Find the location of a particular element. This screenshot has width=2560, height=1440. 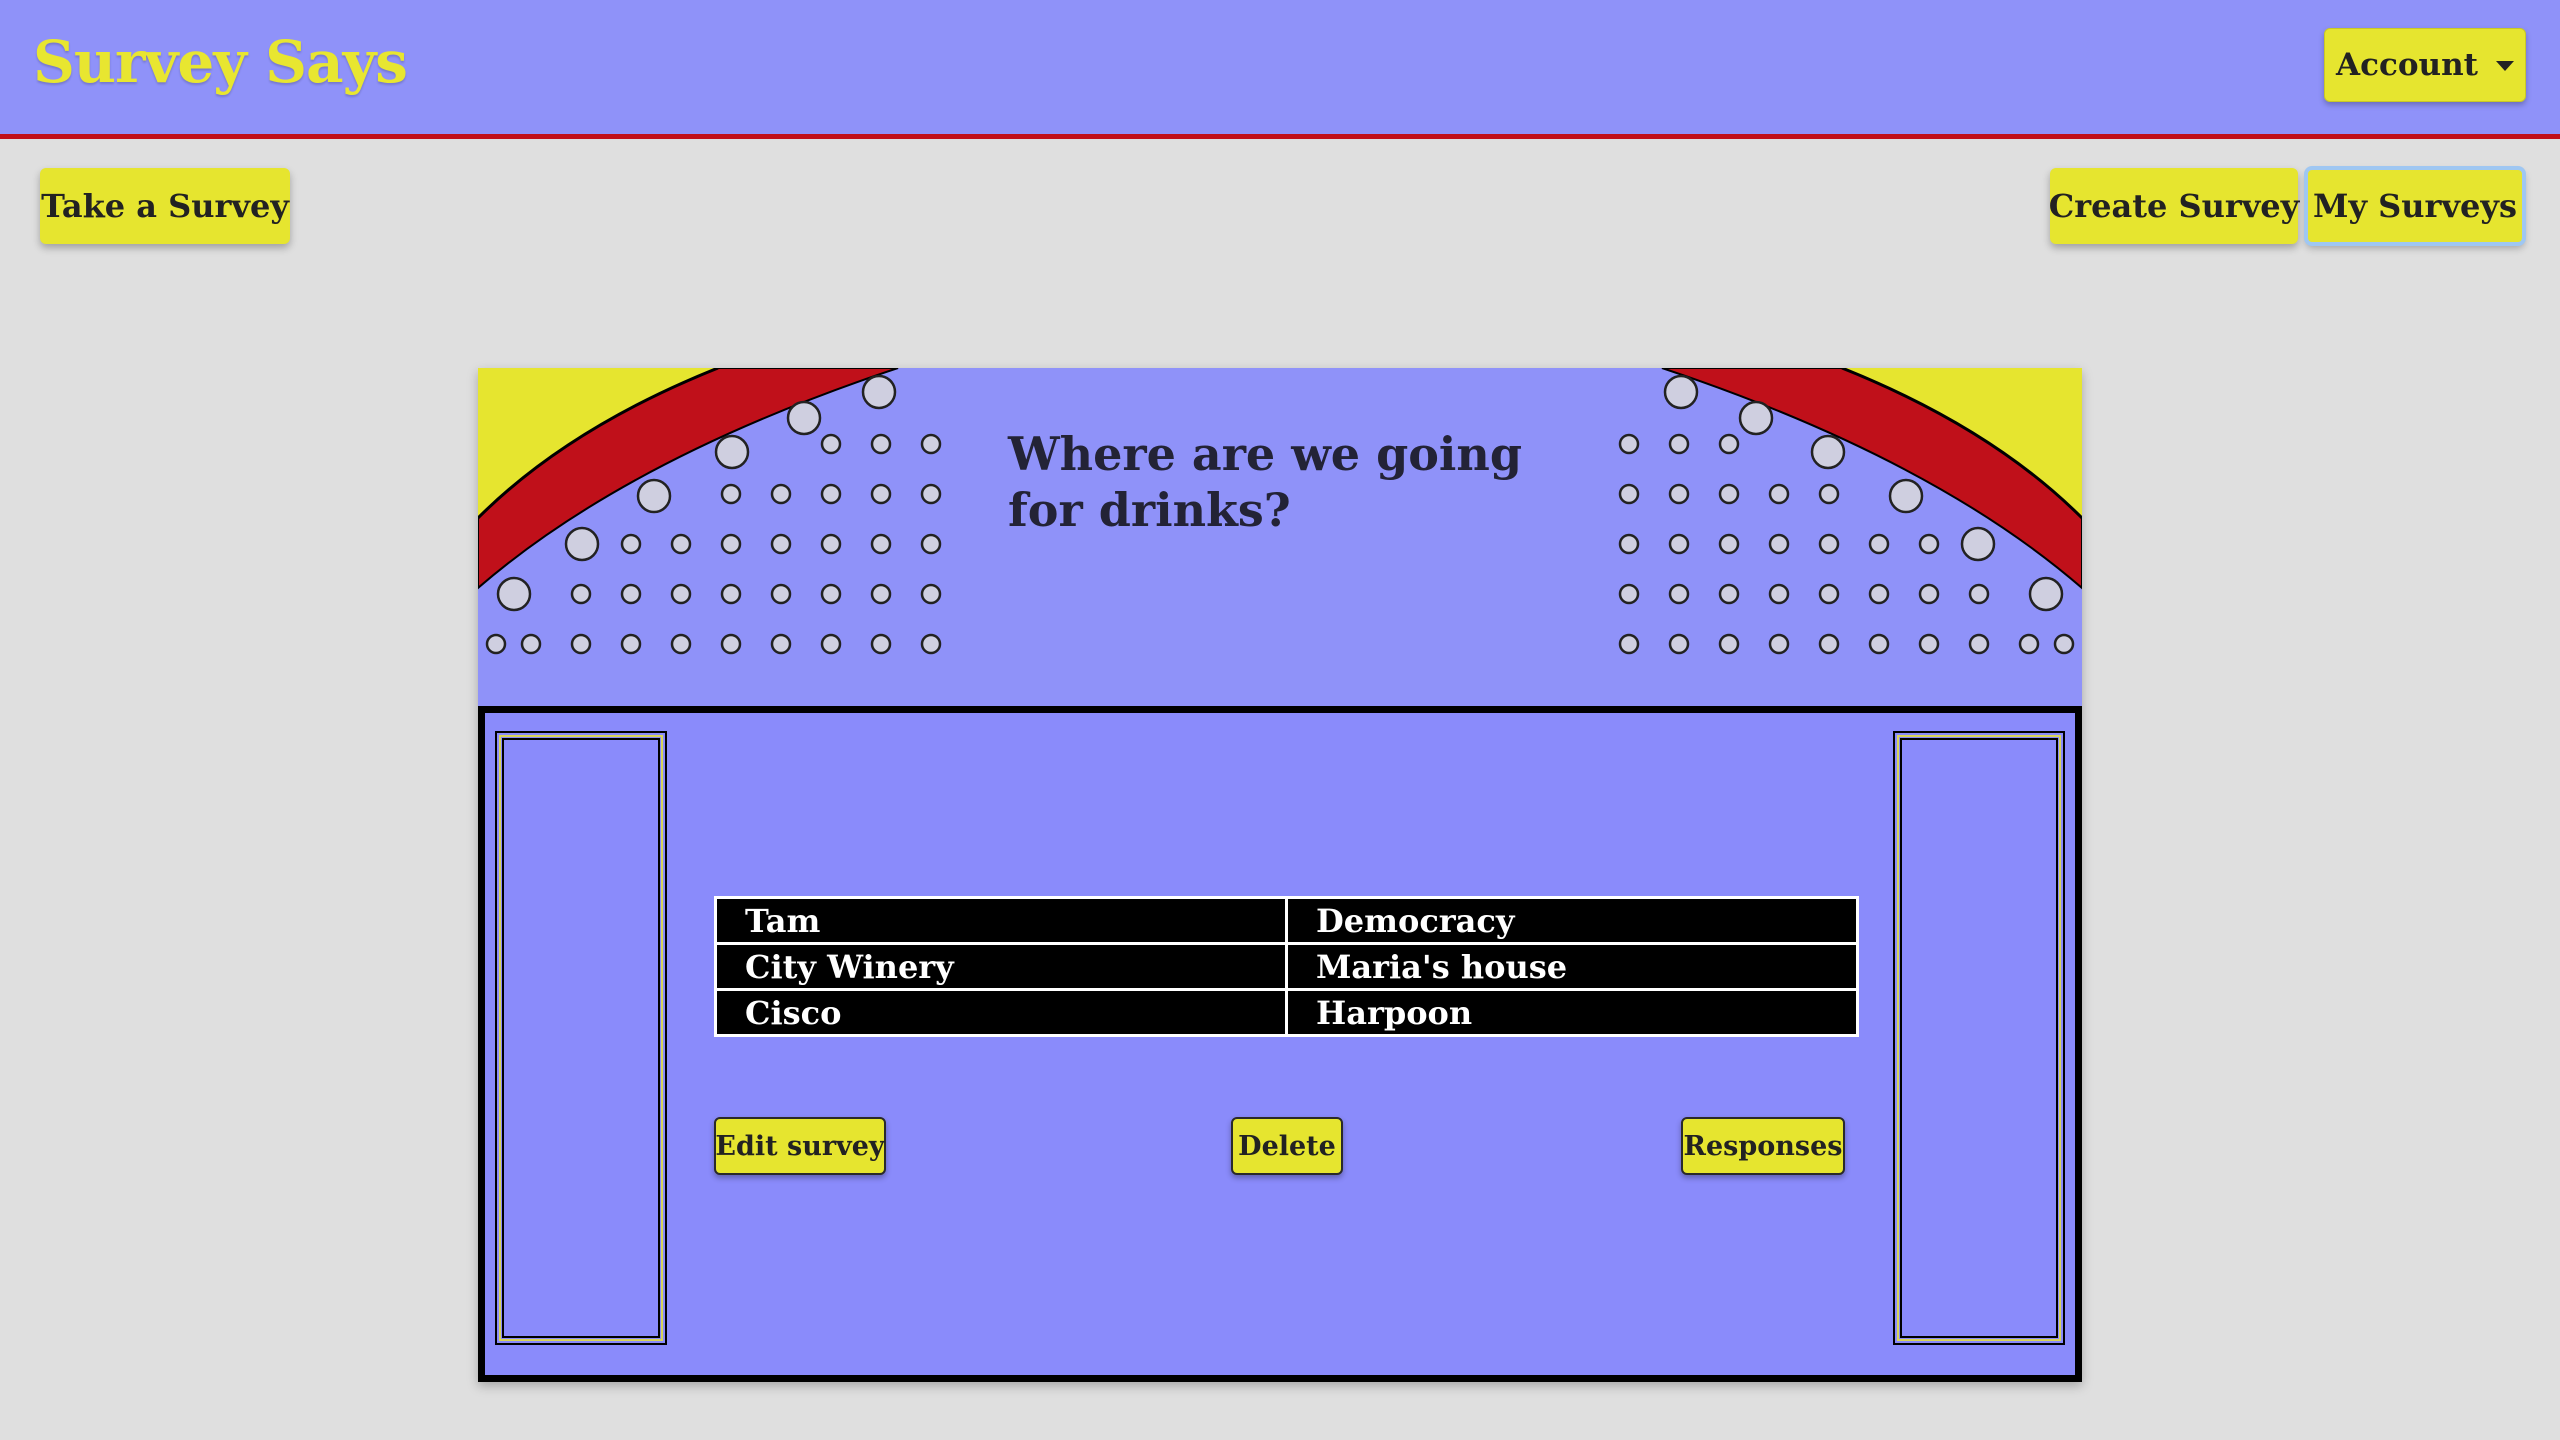

right-side-panel is located at coordinates (1979, 1038).